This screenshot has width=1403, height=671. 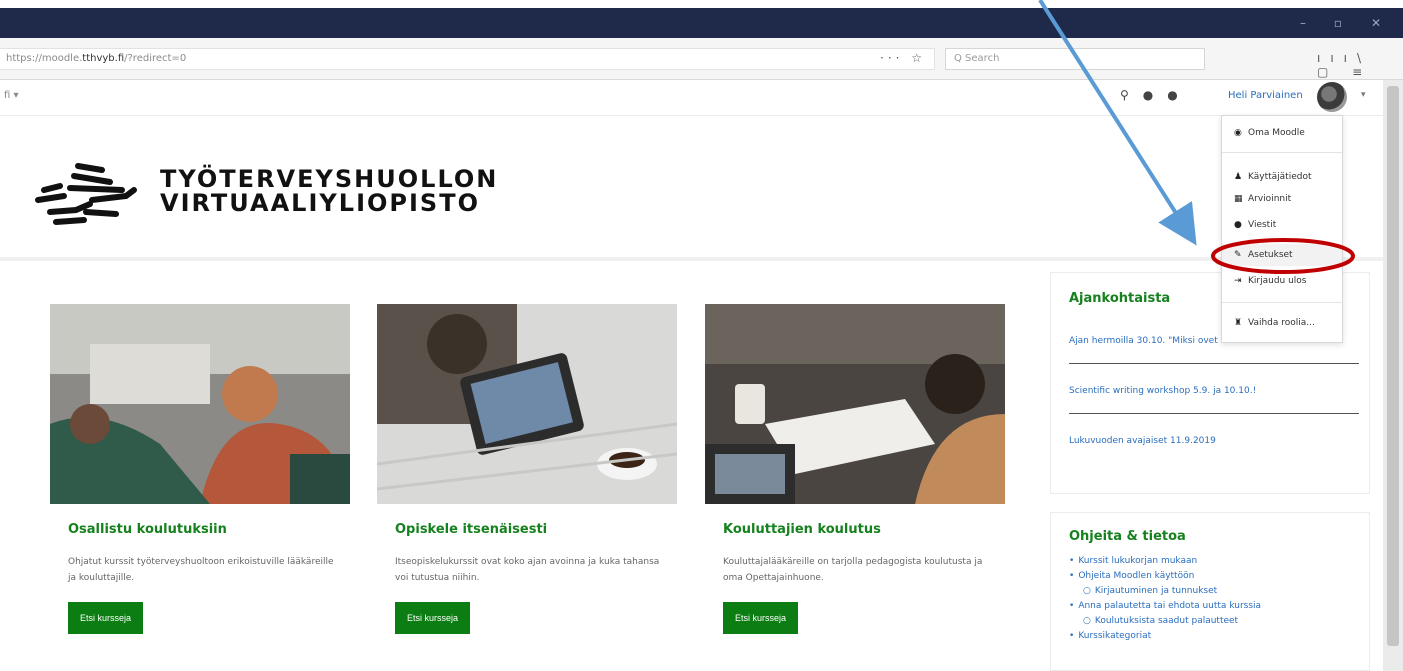 I want to click on menu-item-label: Asetukset, so click(x=1270, y=255).